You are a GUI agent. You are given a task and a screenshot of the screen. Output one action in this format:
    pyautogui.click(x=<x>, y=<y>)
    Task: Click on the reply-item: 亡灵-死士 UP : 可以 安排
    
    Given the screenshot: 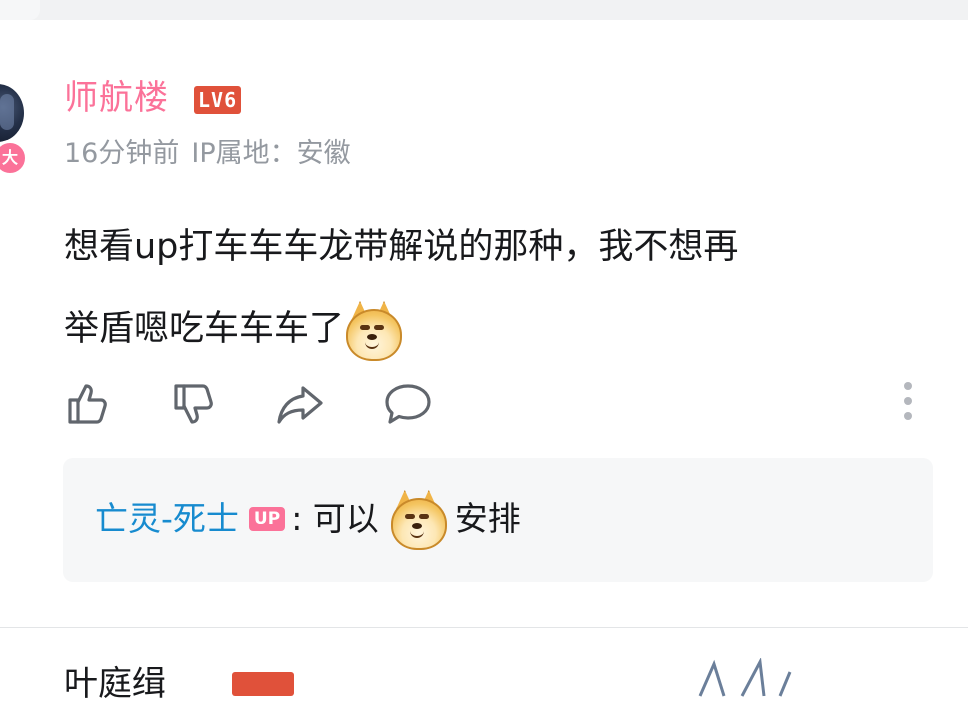 What is the action you would take?
    pyautogui.click(x=308, y=519)
    